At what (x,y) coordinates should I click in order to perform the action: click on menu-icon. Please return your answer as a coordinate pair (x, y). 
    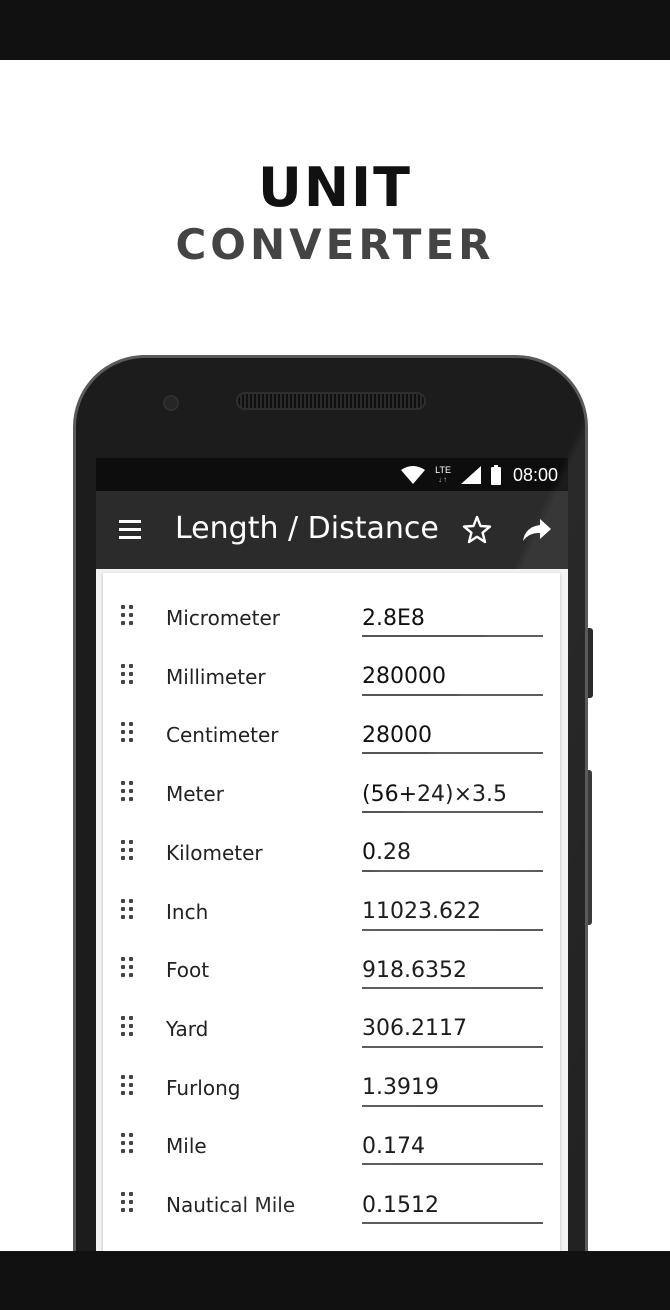
    Looking at the image, I should click on (130, 530).